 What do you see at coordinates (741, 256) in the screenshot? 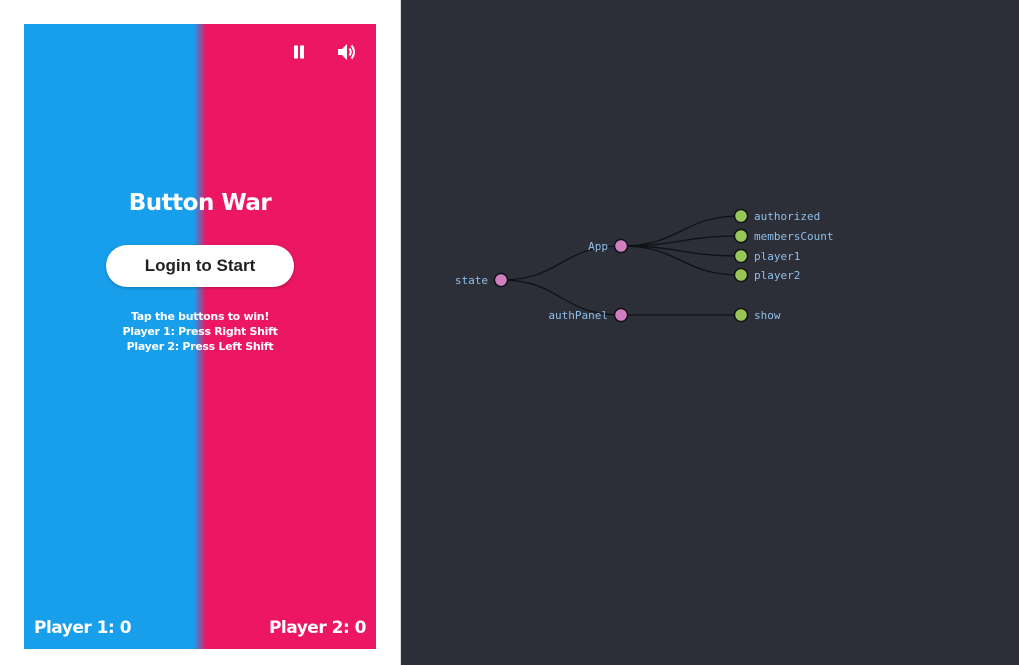
I see `player1-node` at bounding box center [741, 256].